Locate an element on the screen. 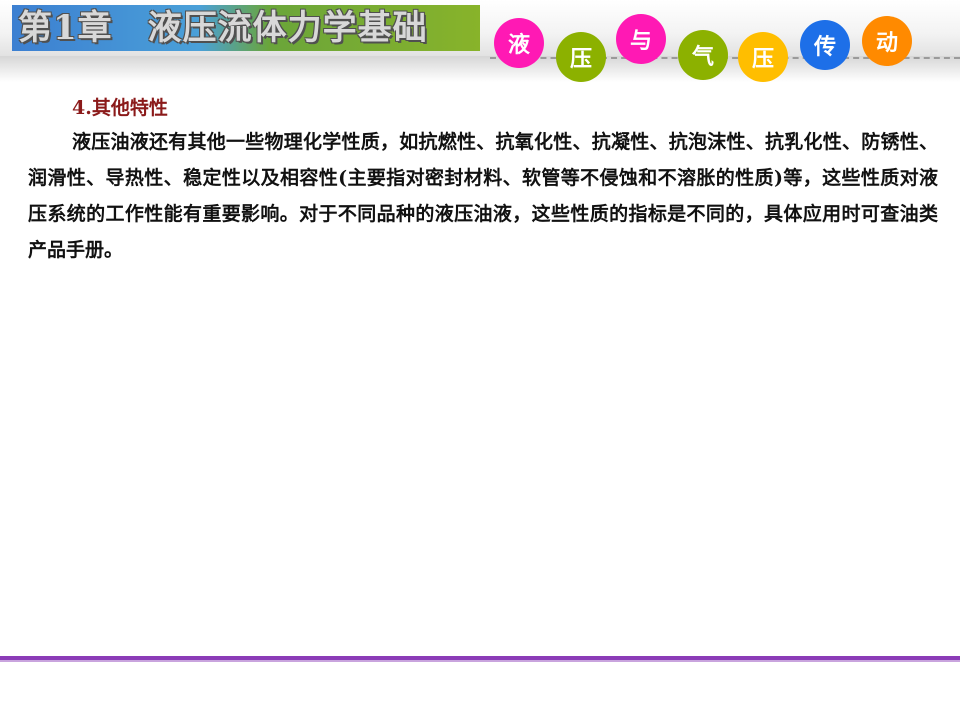 Image resolution: width=960 pixels, height=720 pixels. book-char-1: 液 is located at coordinates (519, 43).